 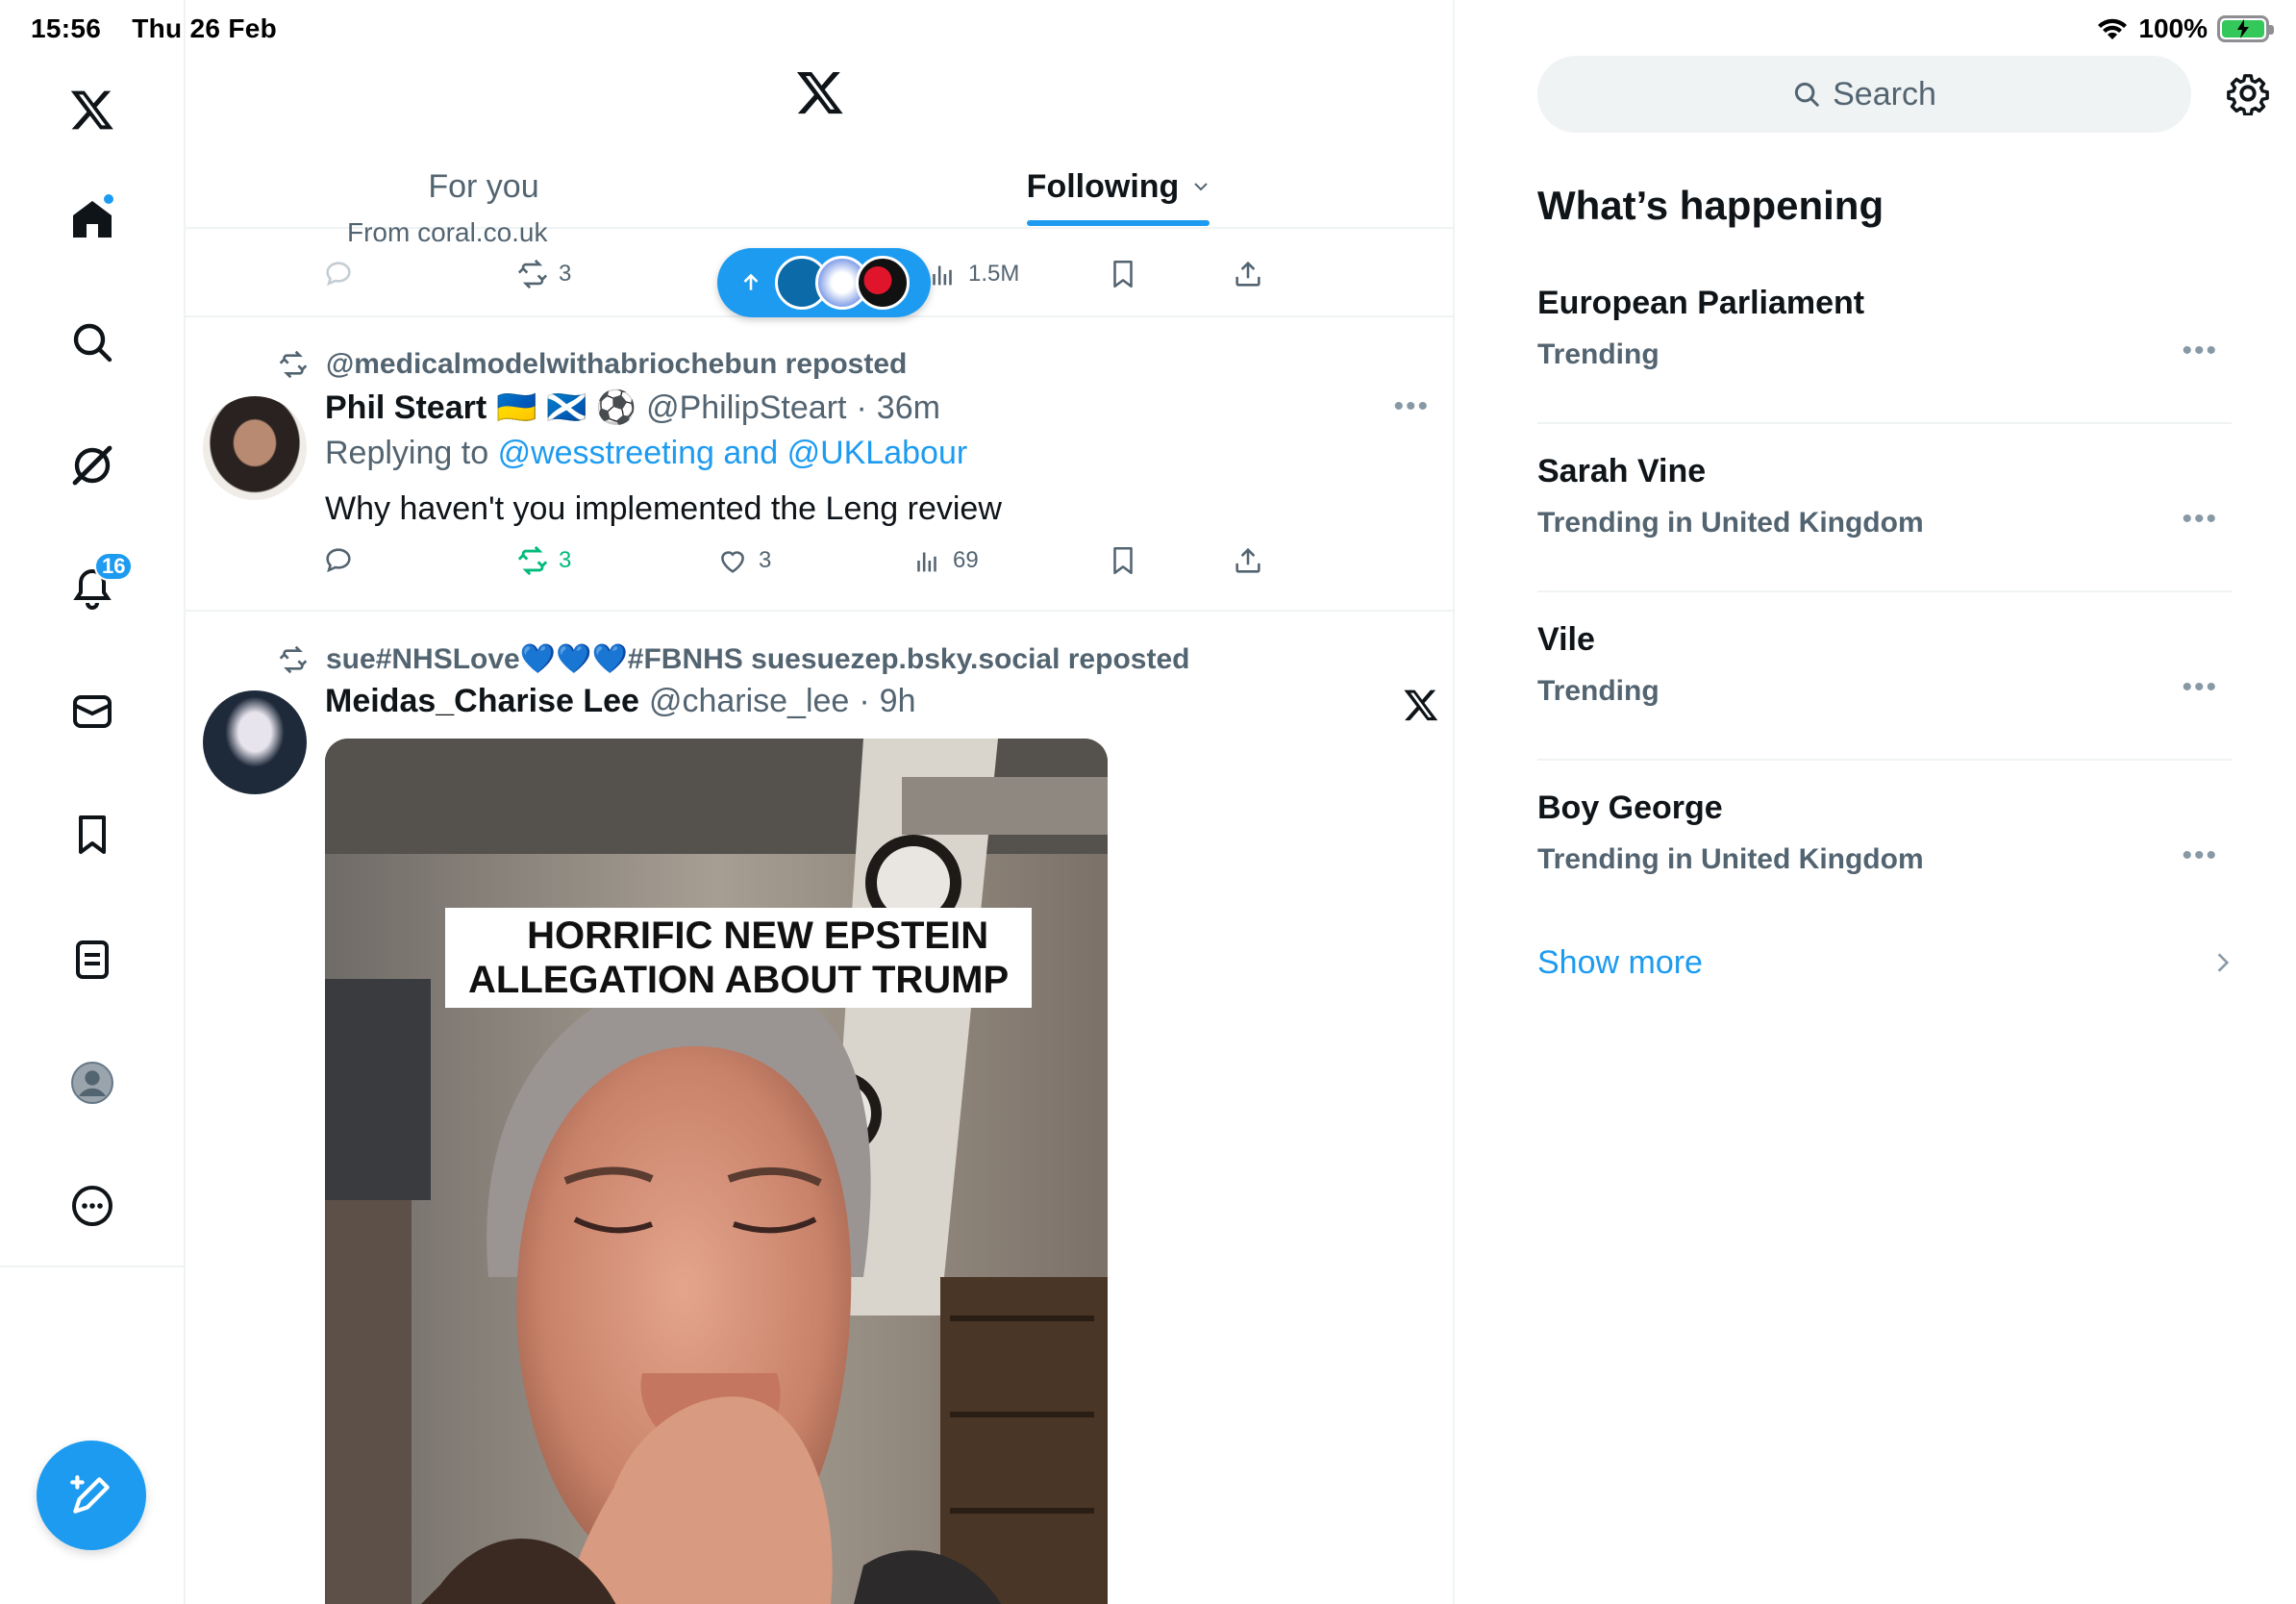 I want to click on trend-name: Boy George, so click(x=1630, y=807).